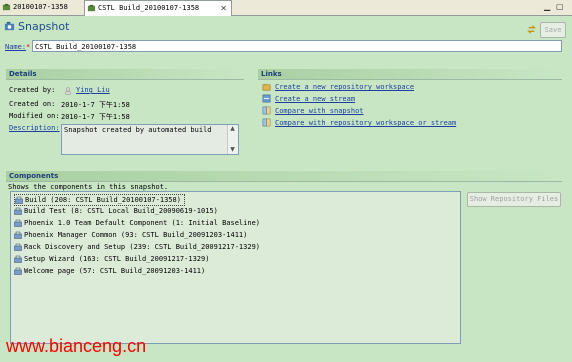  What do you see at coordinates (232, 150) in the screenshot?
I see `scroll-down-icon: ▼` at bounding box center [232, 150].